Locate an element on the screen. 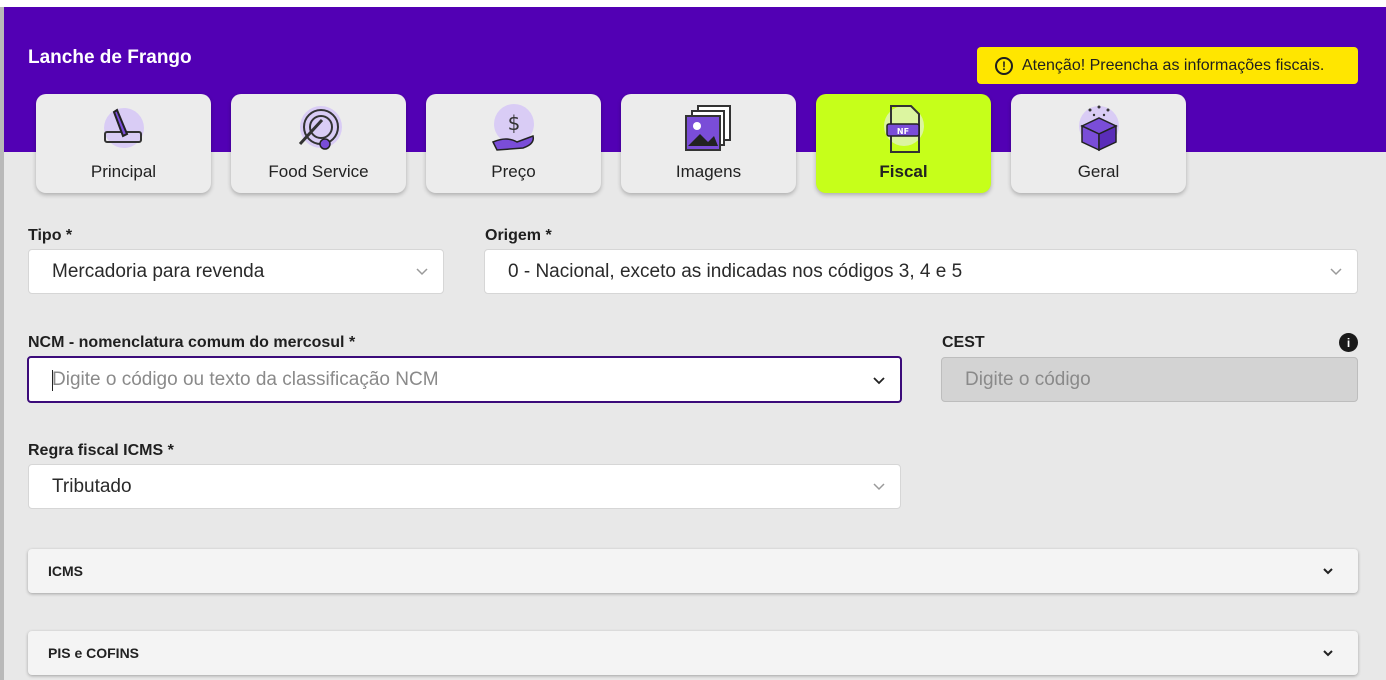 The height and width of the screenshot is (680, 1386). tab-fiscal: NF Fiscal is located at coordinates (903, 143).